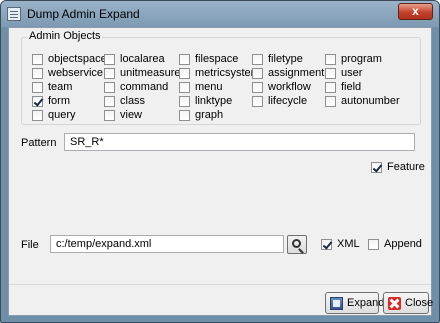 This screenshot has height=323, width=440. What do you see at coordinates (419, 303) in the screenshot?
I see `close-button-label: Close` at bounding box center [419, 303].